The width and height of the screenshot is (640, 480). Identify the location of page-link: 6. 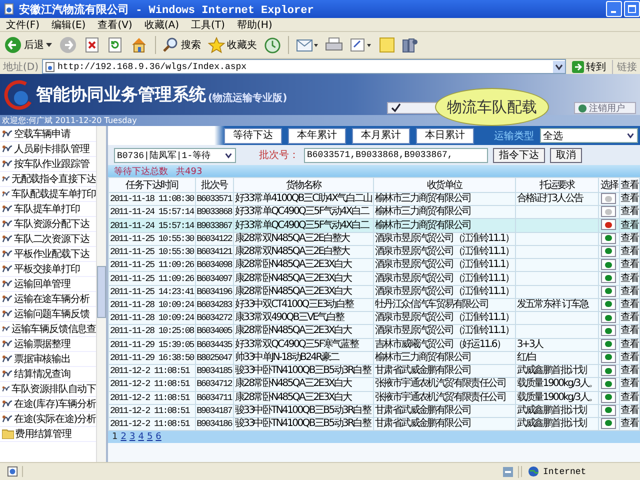
(159, 437).